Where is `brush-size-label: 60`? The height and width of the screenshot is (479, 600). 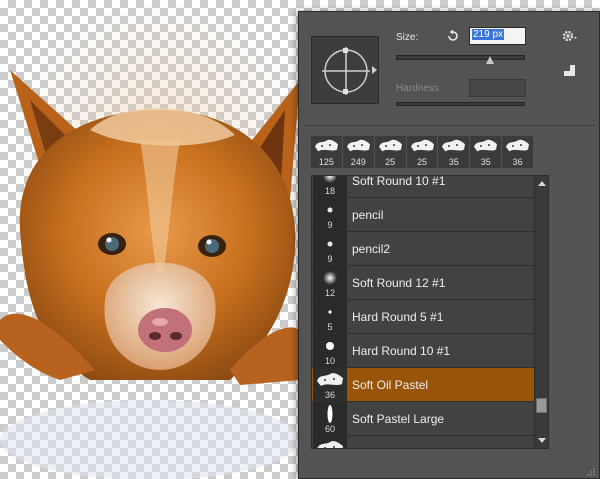 brush-size-label: 60 is located at coordinates (329, 429).